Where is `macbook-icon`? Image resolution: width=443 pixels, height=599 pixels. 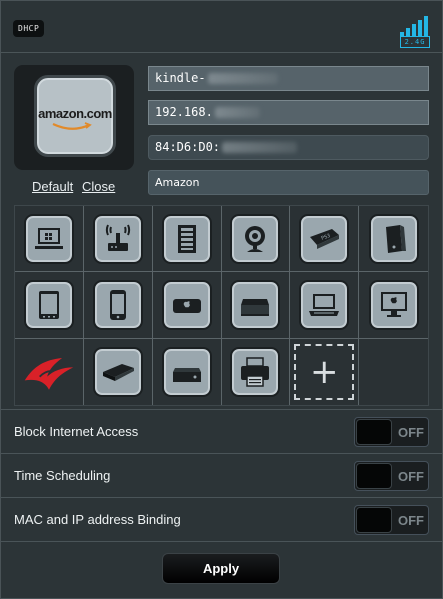
macbook-icon is located at coordinates (324, 304).